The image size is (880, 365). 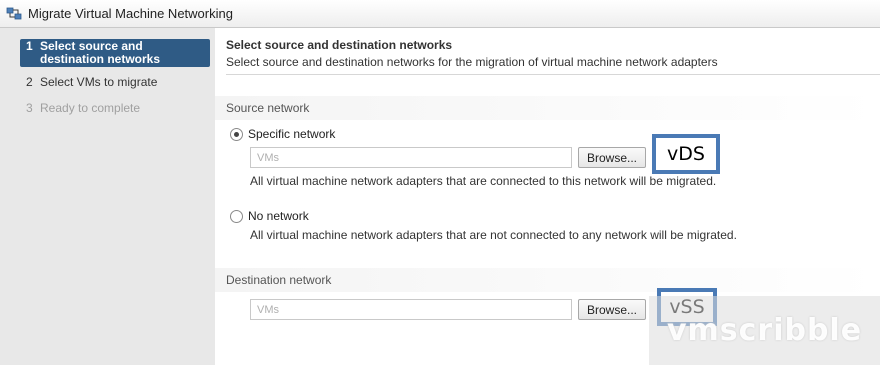 I want to click on destination-network-section-header: Destination network, so click(x=547, y=280).